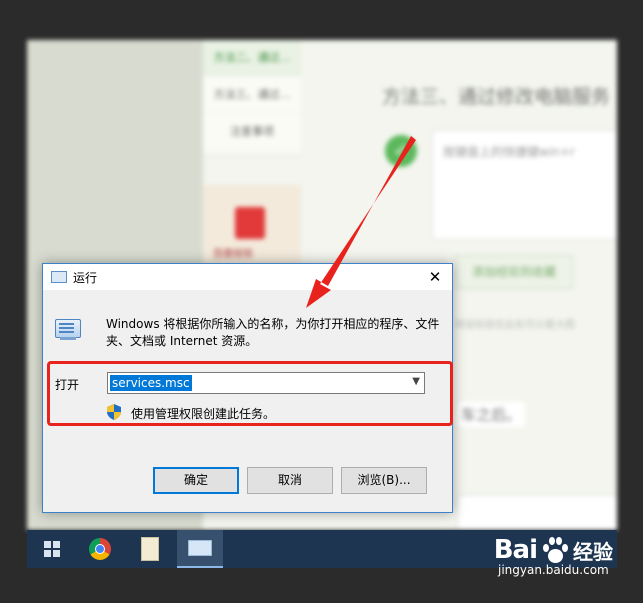 This screenshot has height=603, width=643. Describe the element at coordinates (553, 570) in the screenshot. I see `watermark-url: jingyan.baidu.com` at that location.